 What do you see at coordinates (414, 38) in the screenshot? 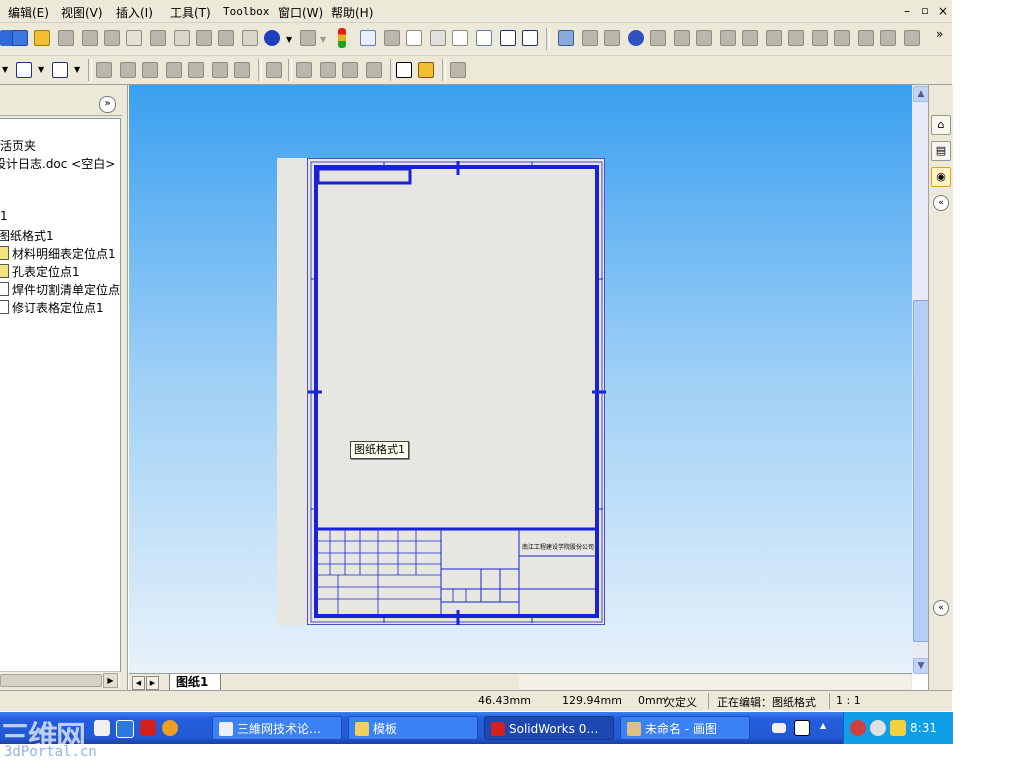
I see `table-icon` at bounding box center [414, 38].